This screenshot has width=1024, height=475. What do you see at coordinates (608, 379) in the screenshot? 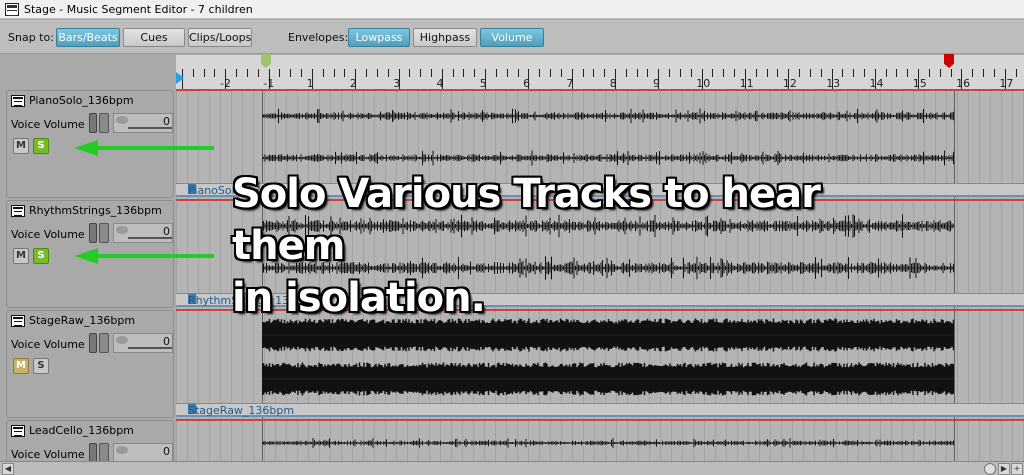
I see `waveform-right` at bounding box center [608, 379].